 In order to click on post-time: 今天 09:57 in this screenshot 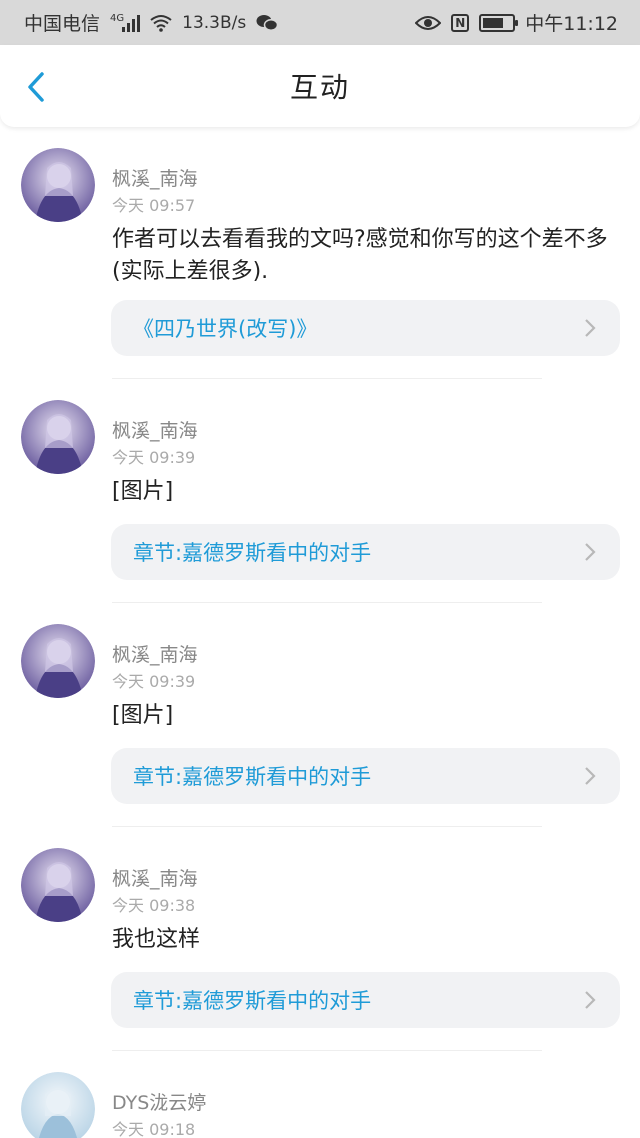, I will do `click(154, 205)`.